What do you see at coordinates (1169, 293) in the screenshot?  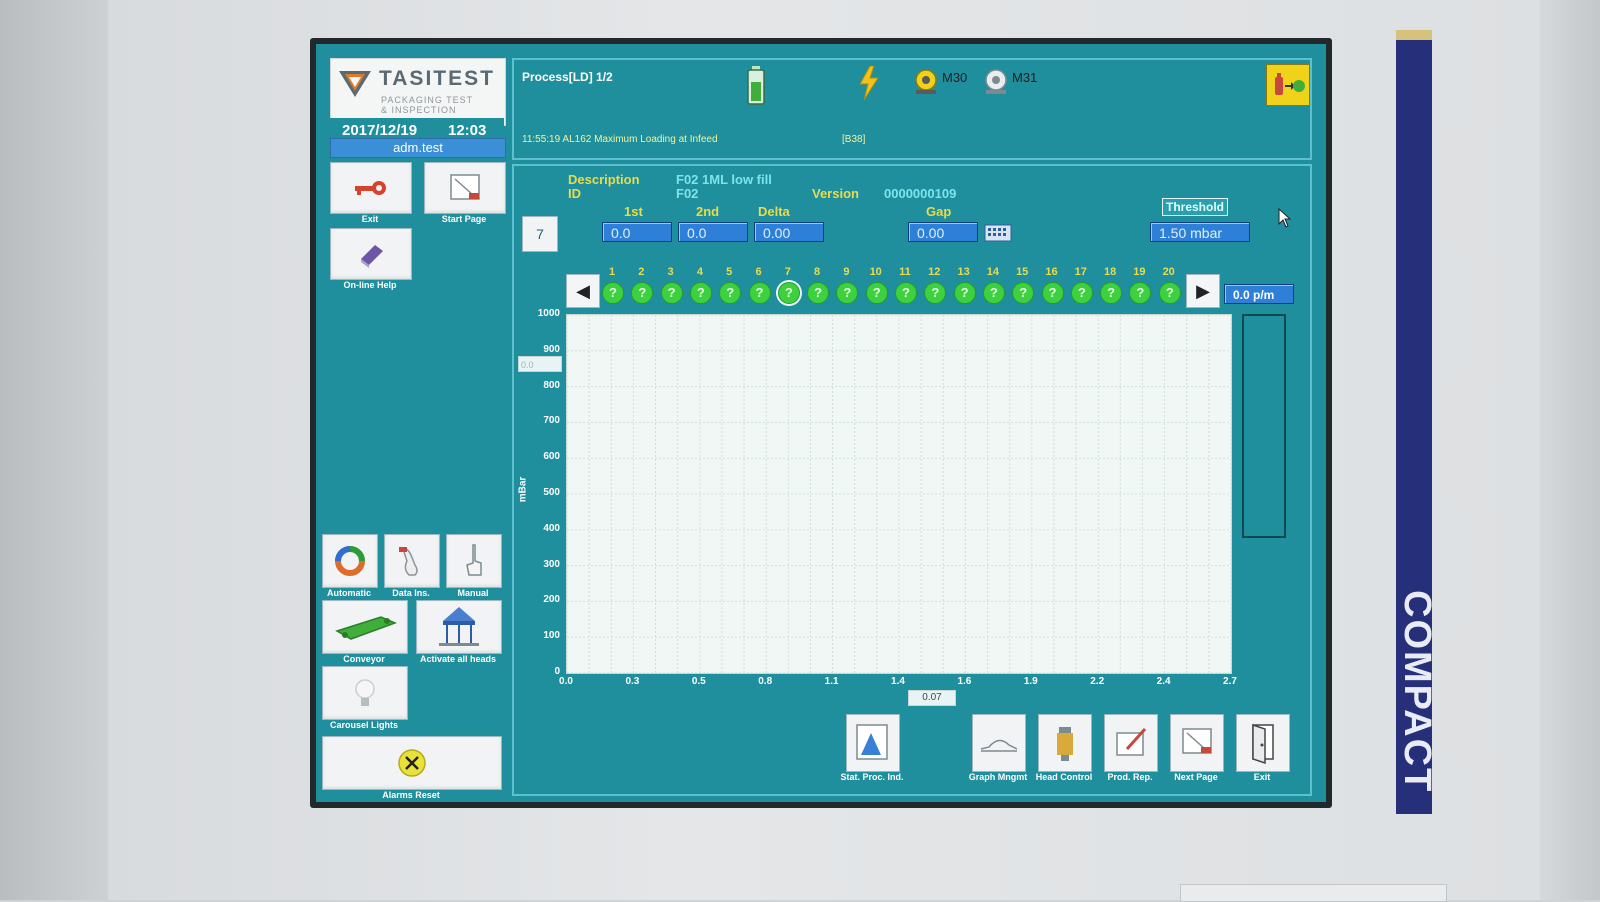 I see `head-status-20: ?` at bounding box center [1169, 293].